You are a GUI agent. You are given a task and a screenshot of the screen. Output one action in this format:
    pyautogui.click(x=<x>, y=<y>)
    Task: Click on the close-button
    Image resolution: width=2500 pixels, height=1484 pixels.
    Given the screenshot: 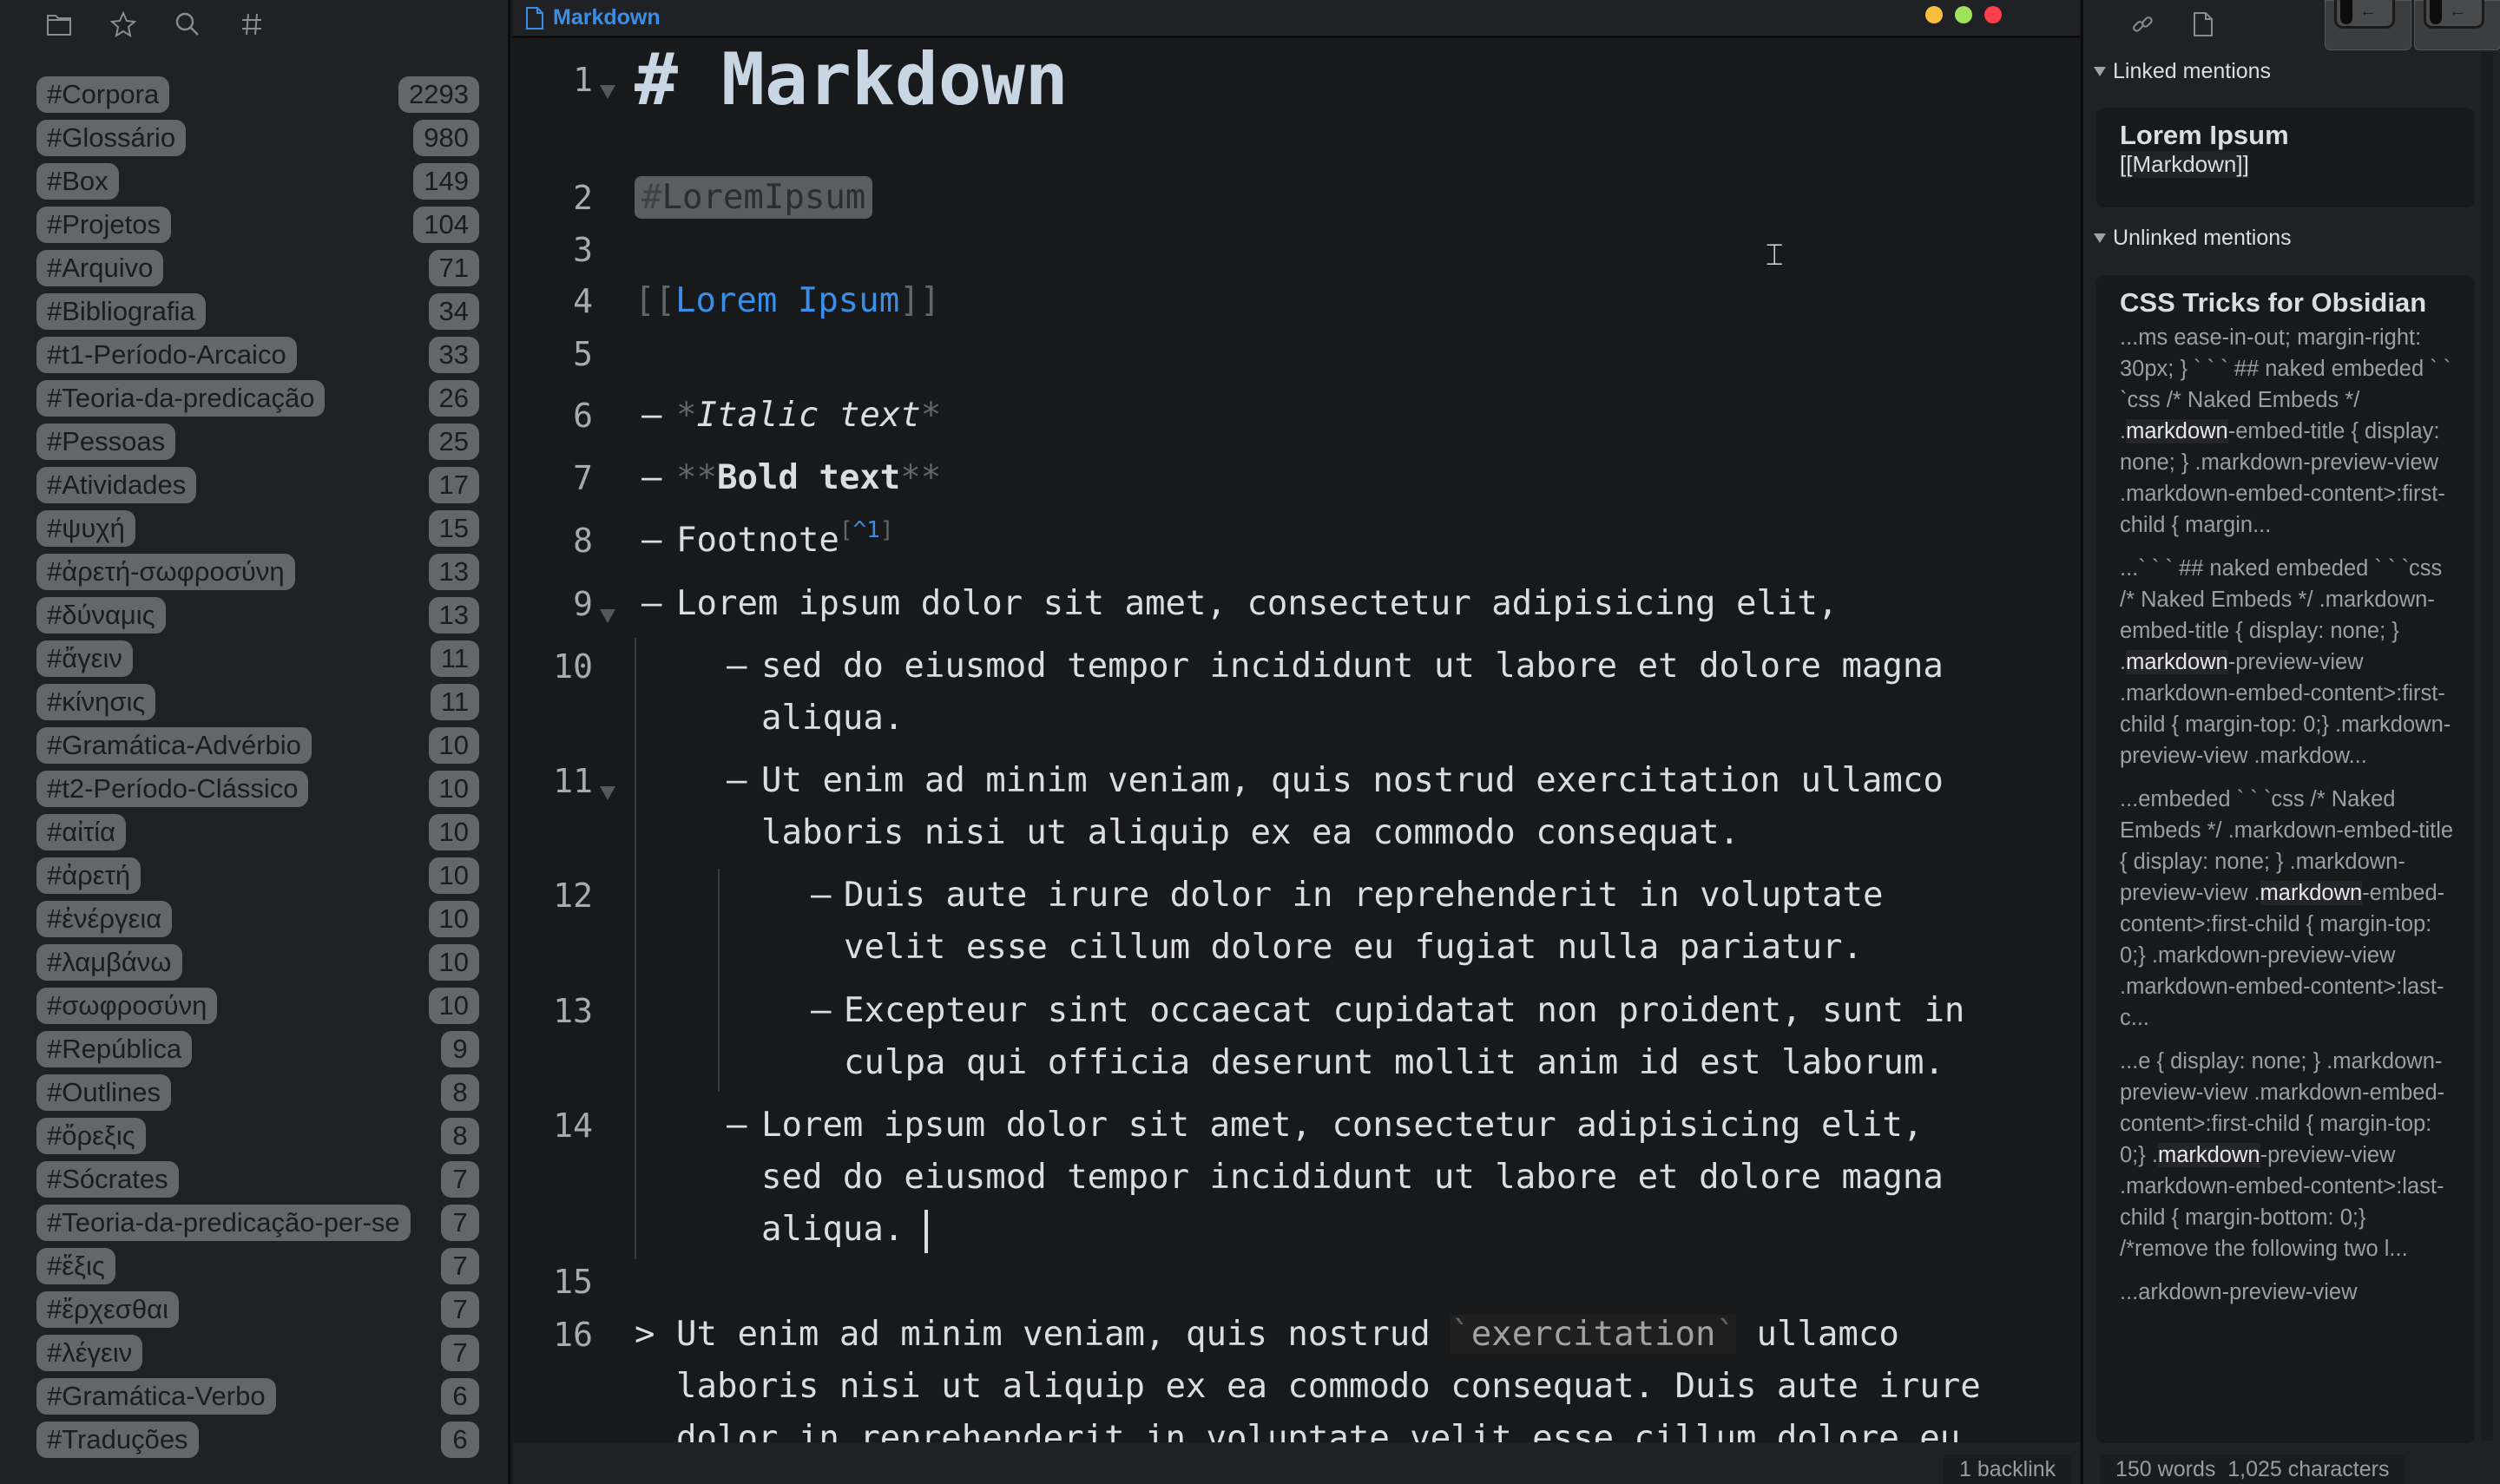 What is the action you would take?
    pyautogui.click(x=1993, y=15)
    